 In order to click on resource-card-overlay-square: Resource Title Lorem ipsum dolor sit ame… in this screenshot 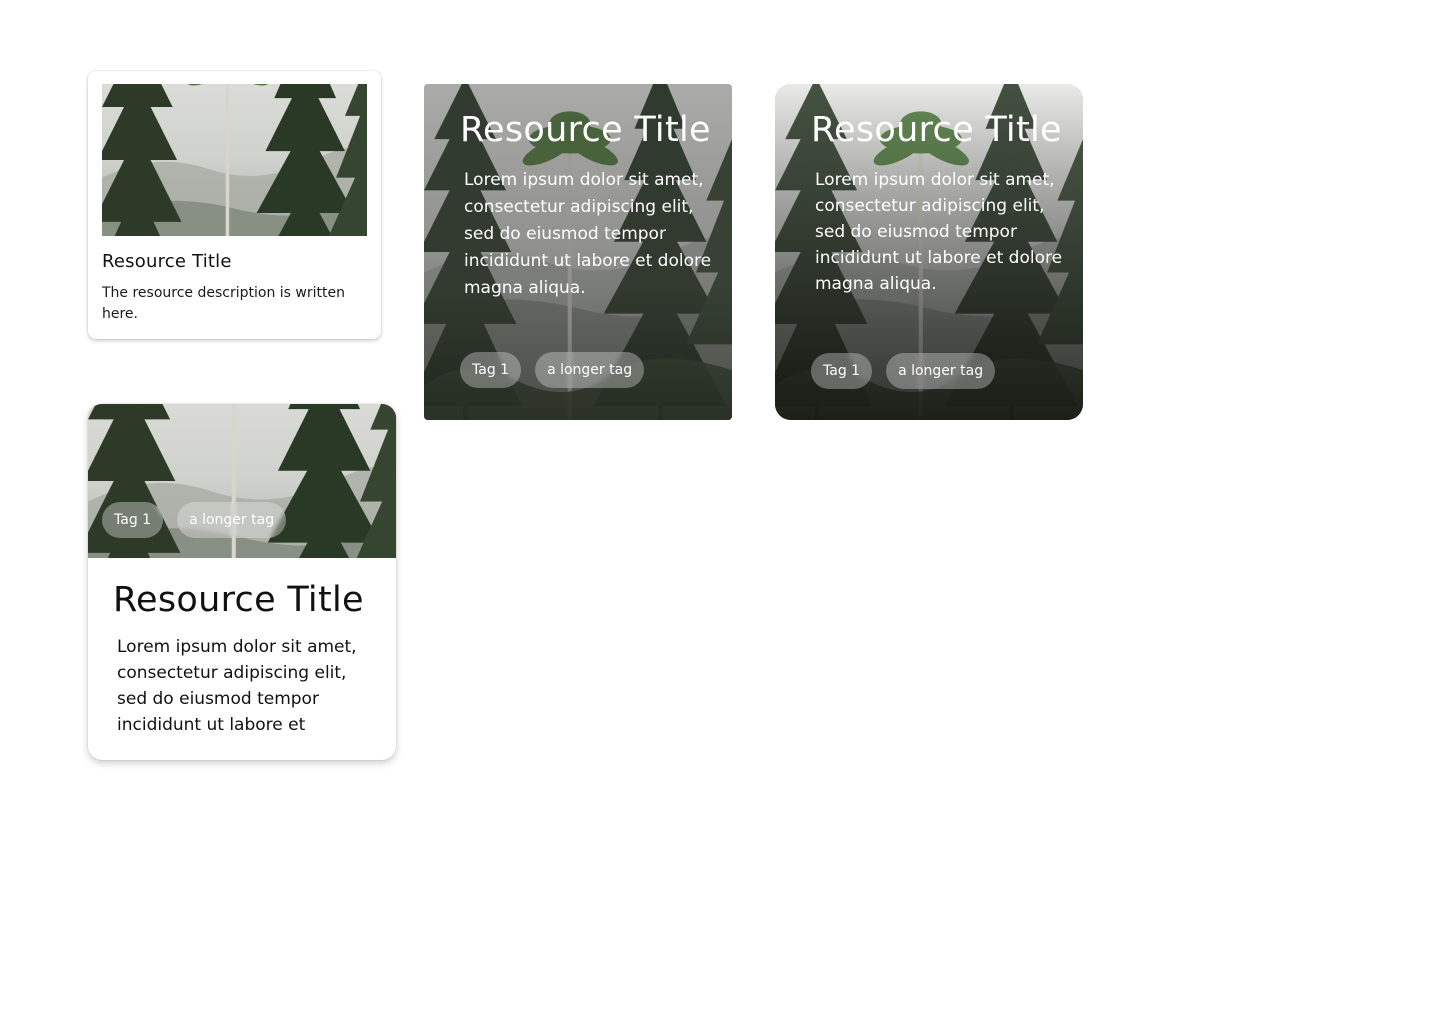, I will do `click(578, 252)`.